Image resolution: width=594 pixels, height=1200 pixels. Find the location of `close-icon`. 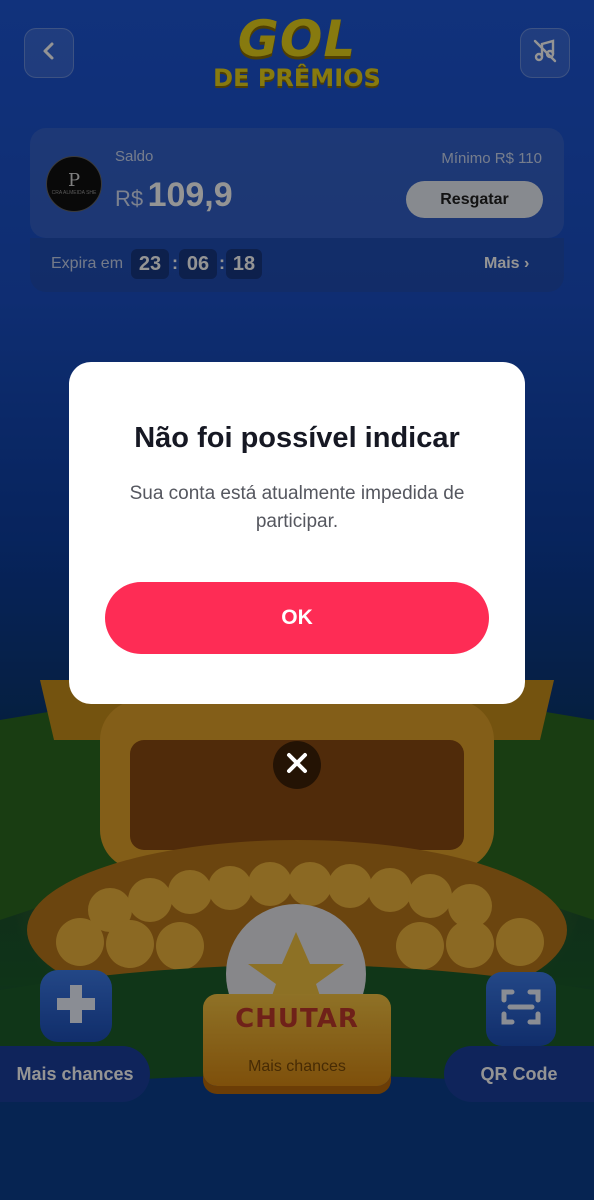

close-icon is located at coordinates (297, 765).